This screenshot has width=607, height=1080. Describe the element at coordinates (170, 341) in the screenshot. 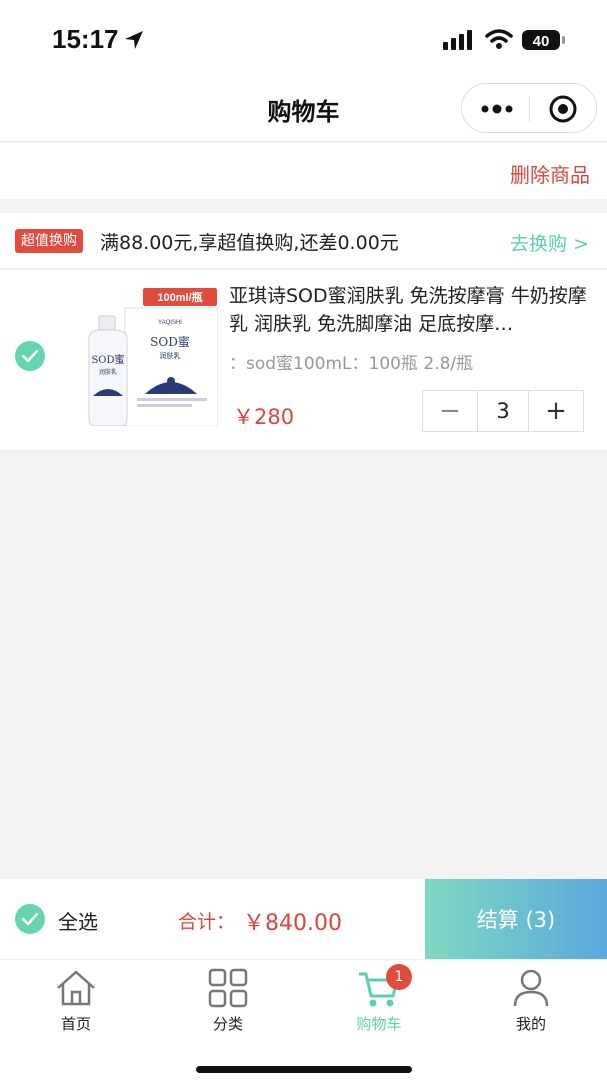

I see `box-name: SOD蜜` at that location.